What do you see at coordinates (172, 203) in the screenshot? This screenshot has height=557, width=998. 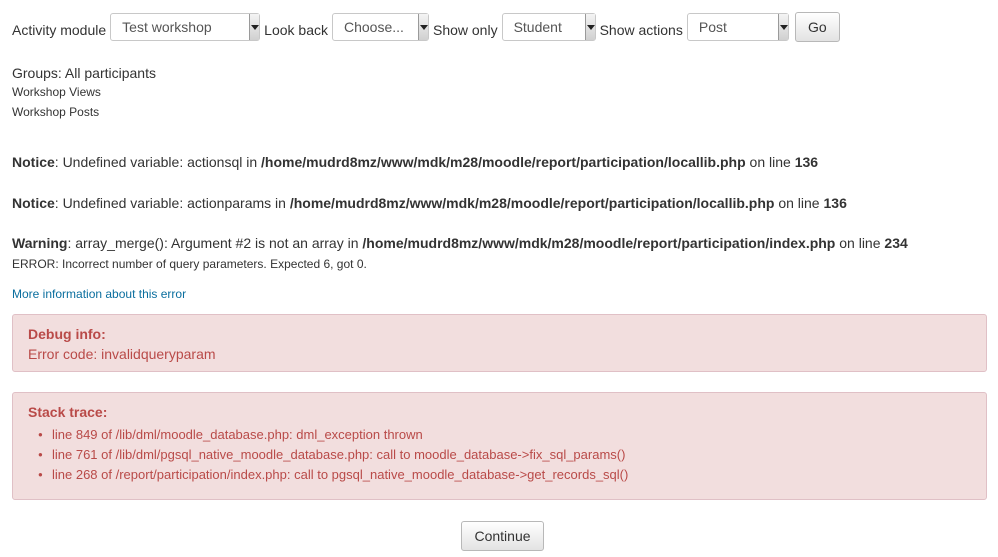 I see `notice-message: : Undefined variable: actionparams in` at bounding box center [172, 203].